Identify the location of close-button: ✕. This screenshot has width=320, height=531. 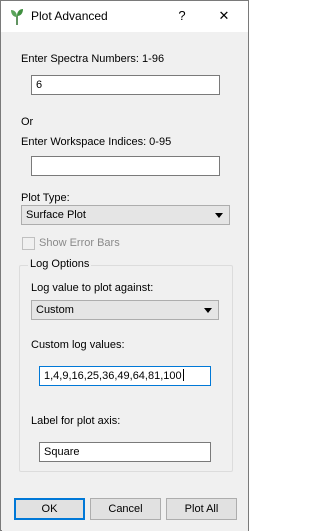
(224, 16).